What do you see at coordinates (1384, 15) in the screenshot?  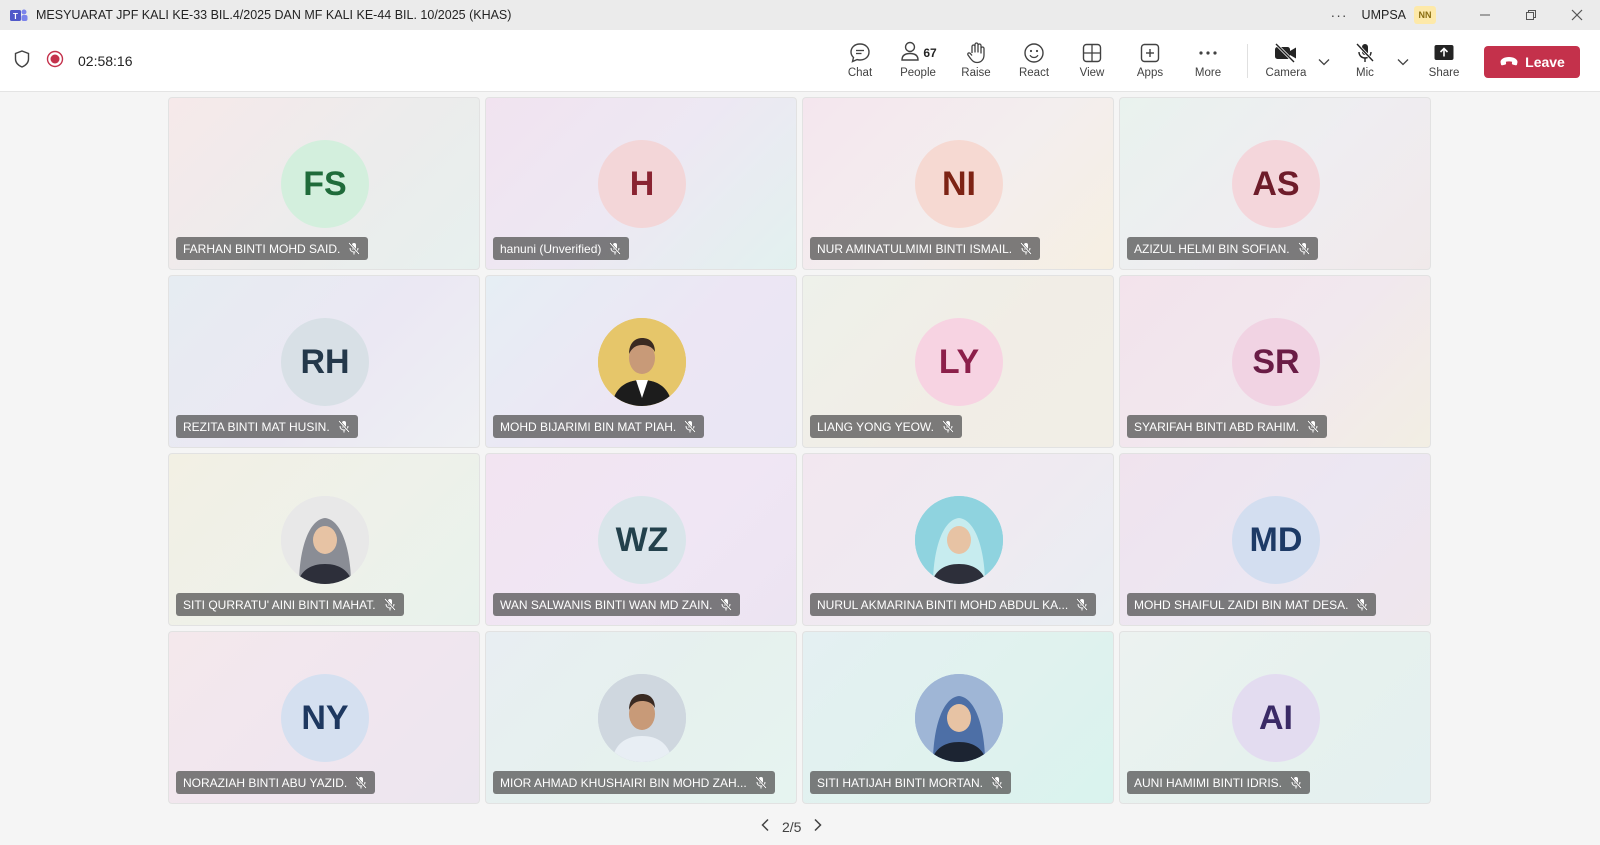 I see `organization-name: UMPSA` at bounding box center [1384, 15].